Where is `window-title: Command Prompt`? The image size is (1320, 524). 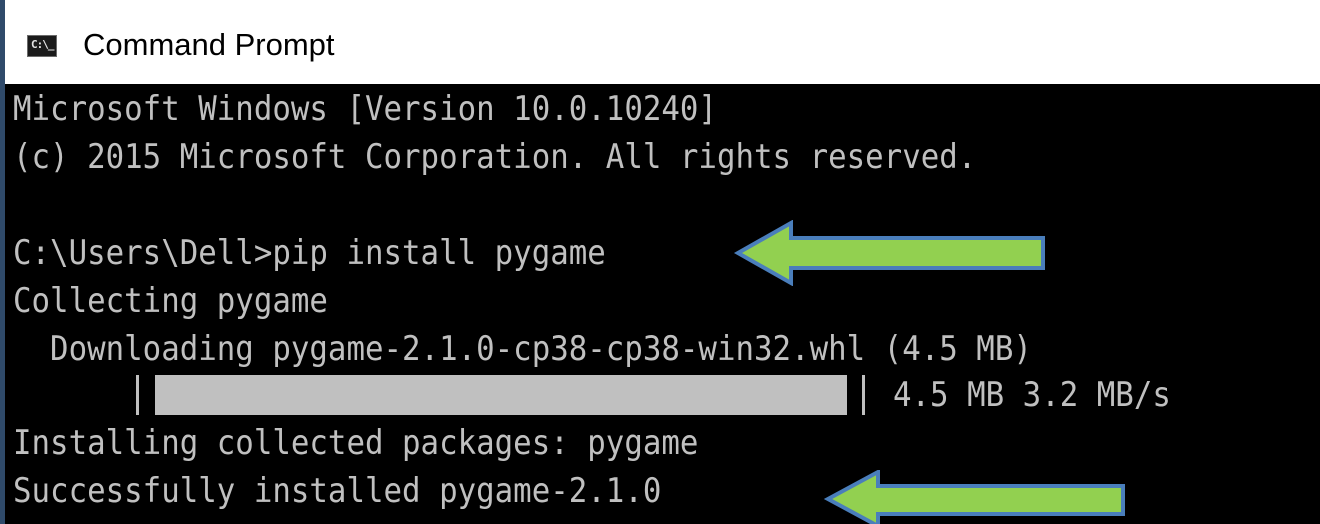
window-title: Command Prompt is located at coordinates (209, 44).